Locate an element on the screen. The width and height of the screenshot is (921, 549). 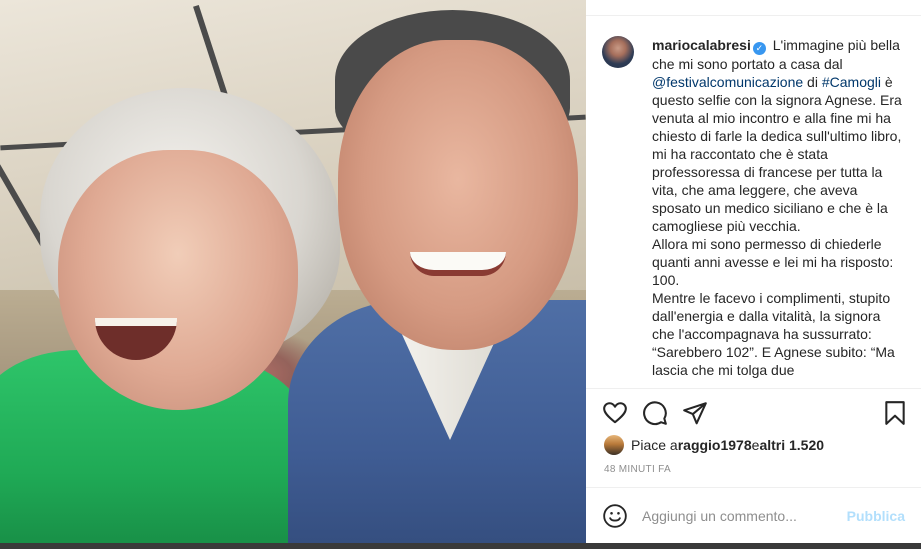
publish-button: Pubblica is located at coordinates (876, 516).